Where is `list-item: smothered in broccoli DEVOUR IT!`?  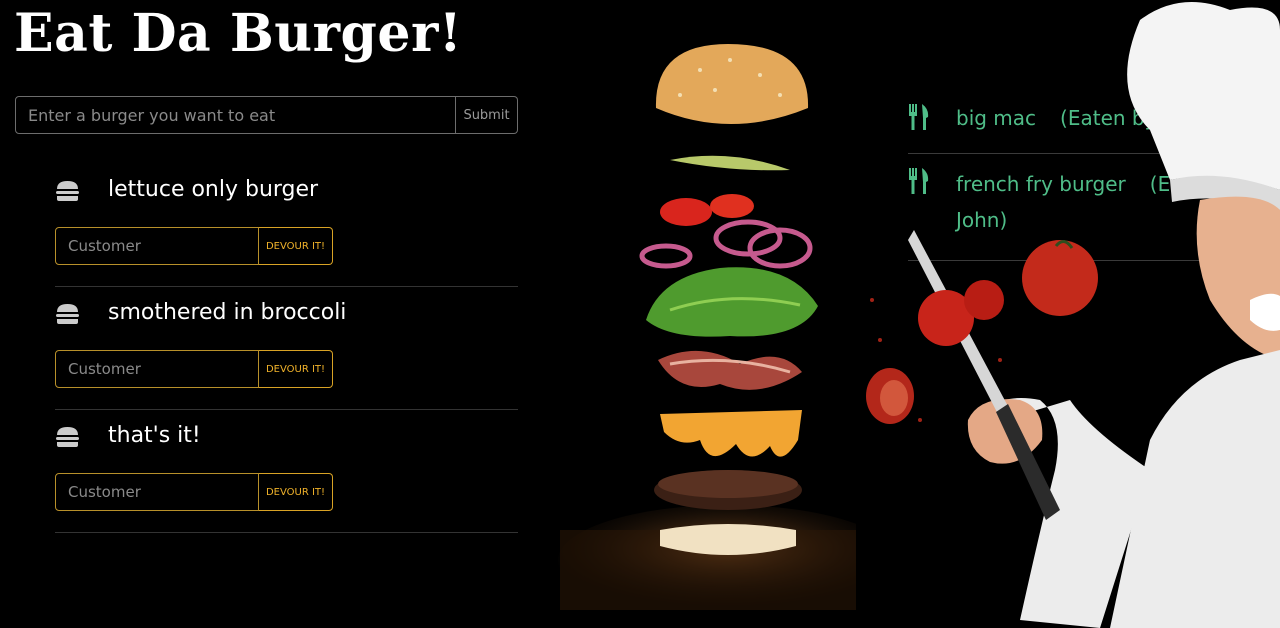 list-item: smothered in broccoli DEVOUR IT! is located at coordinates (286, 348).